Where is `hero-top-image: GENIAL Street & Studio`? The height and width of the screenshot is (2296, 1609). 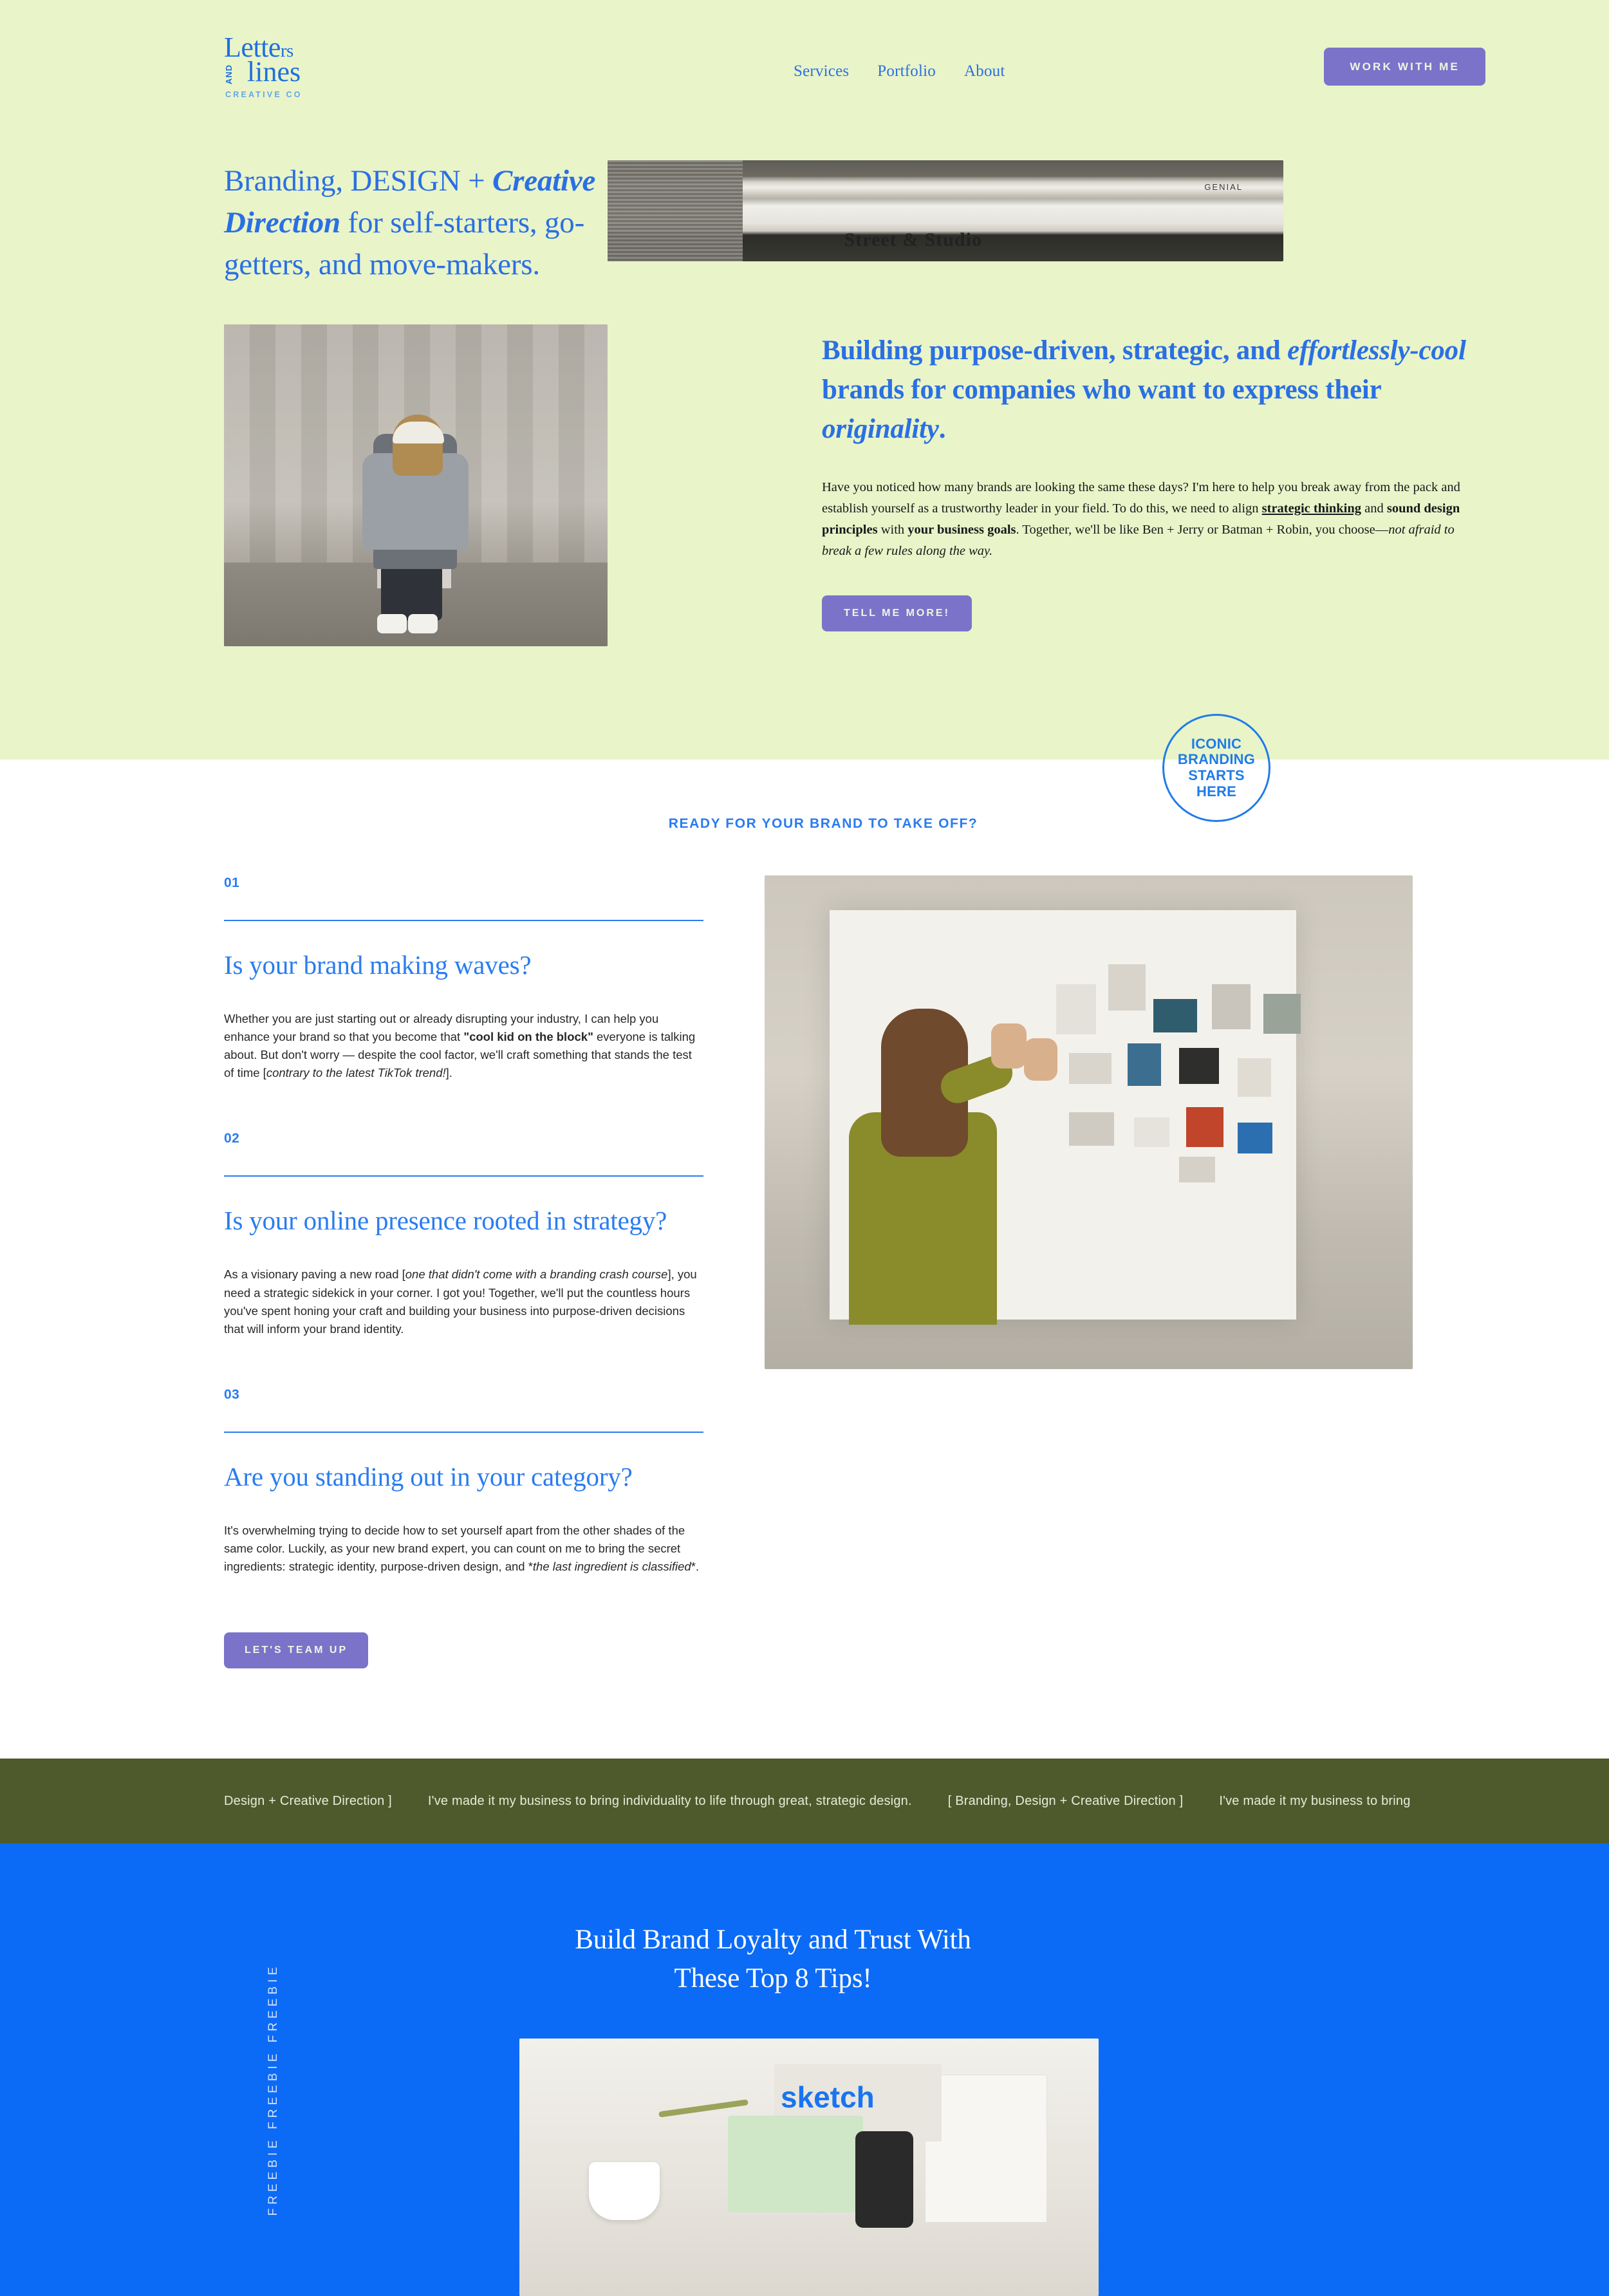 hero-top-image: GENIAL Street & Studio is located at coordinates (945, 210).